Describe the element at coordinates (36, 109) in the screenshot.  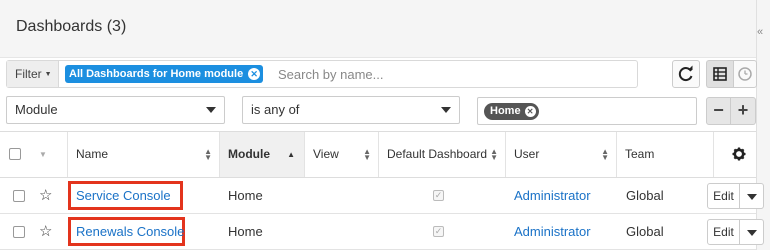
I see `filter-field-value: Module` at that location.